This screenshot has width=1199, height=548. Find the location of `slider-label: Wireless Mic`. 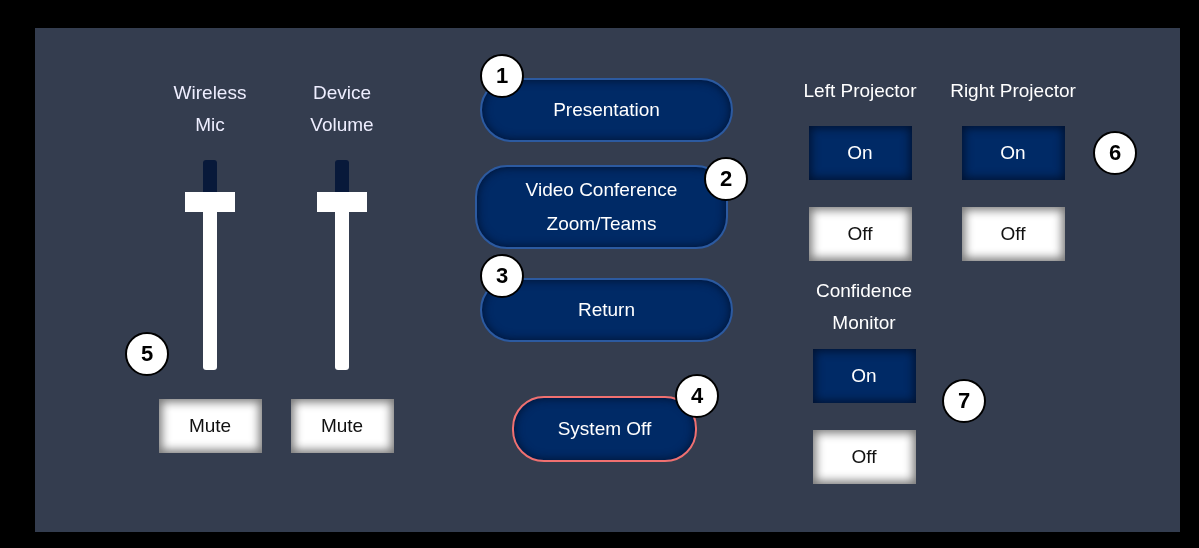

slider-label: Wireless Mic is located at coordinates (210, 109).